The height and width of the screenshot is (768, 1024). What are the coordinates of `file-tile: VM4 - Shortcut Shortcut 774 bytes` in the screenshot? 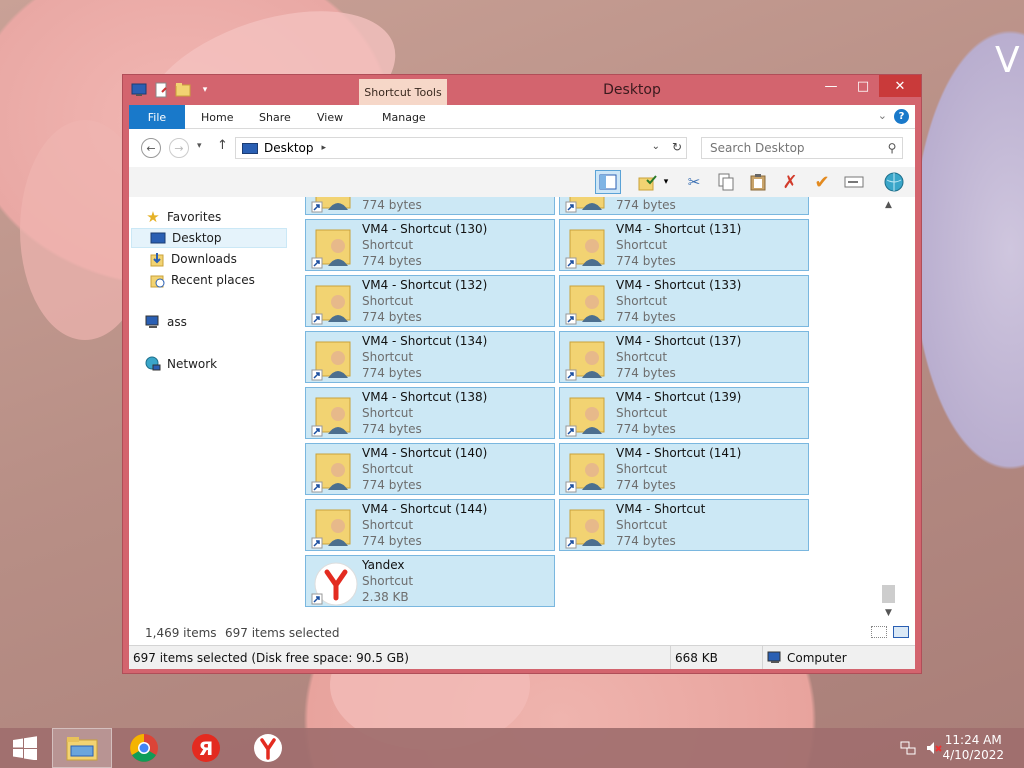 It's located at (684, 525).